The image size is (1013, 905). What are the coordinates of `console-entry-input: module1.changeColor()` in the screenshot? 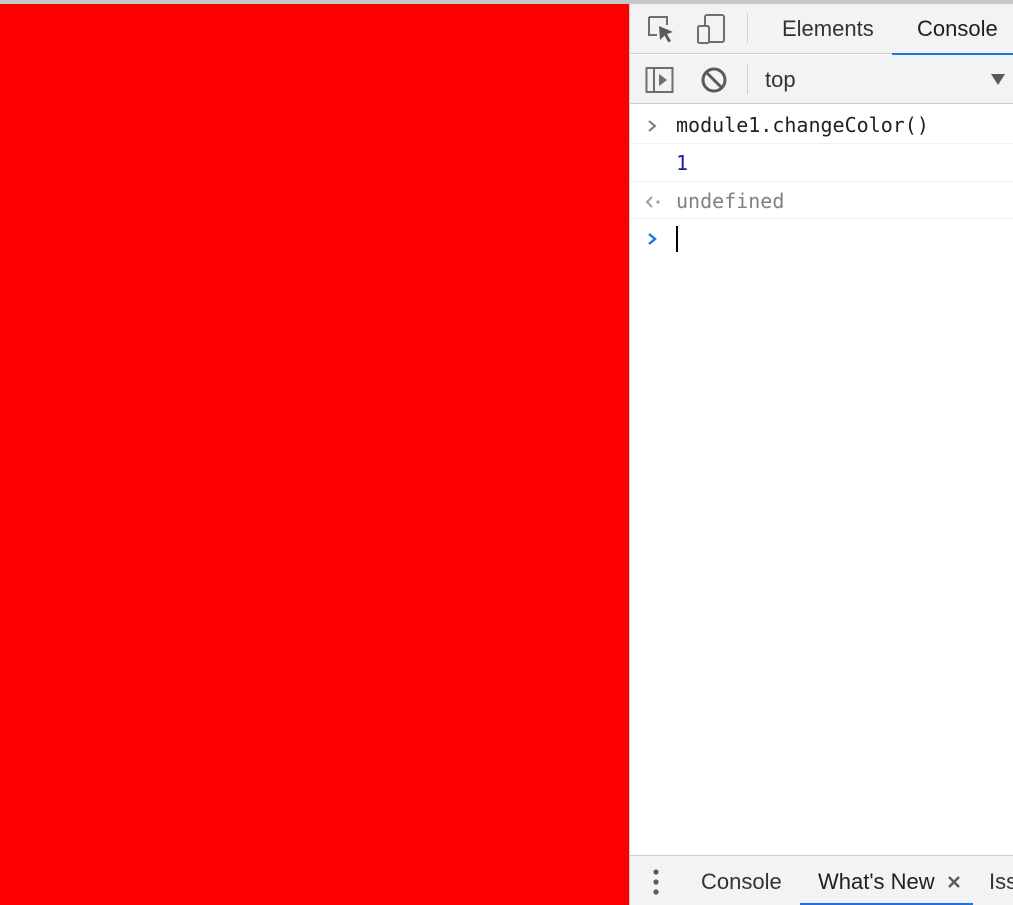 It's located at (821, 124).